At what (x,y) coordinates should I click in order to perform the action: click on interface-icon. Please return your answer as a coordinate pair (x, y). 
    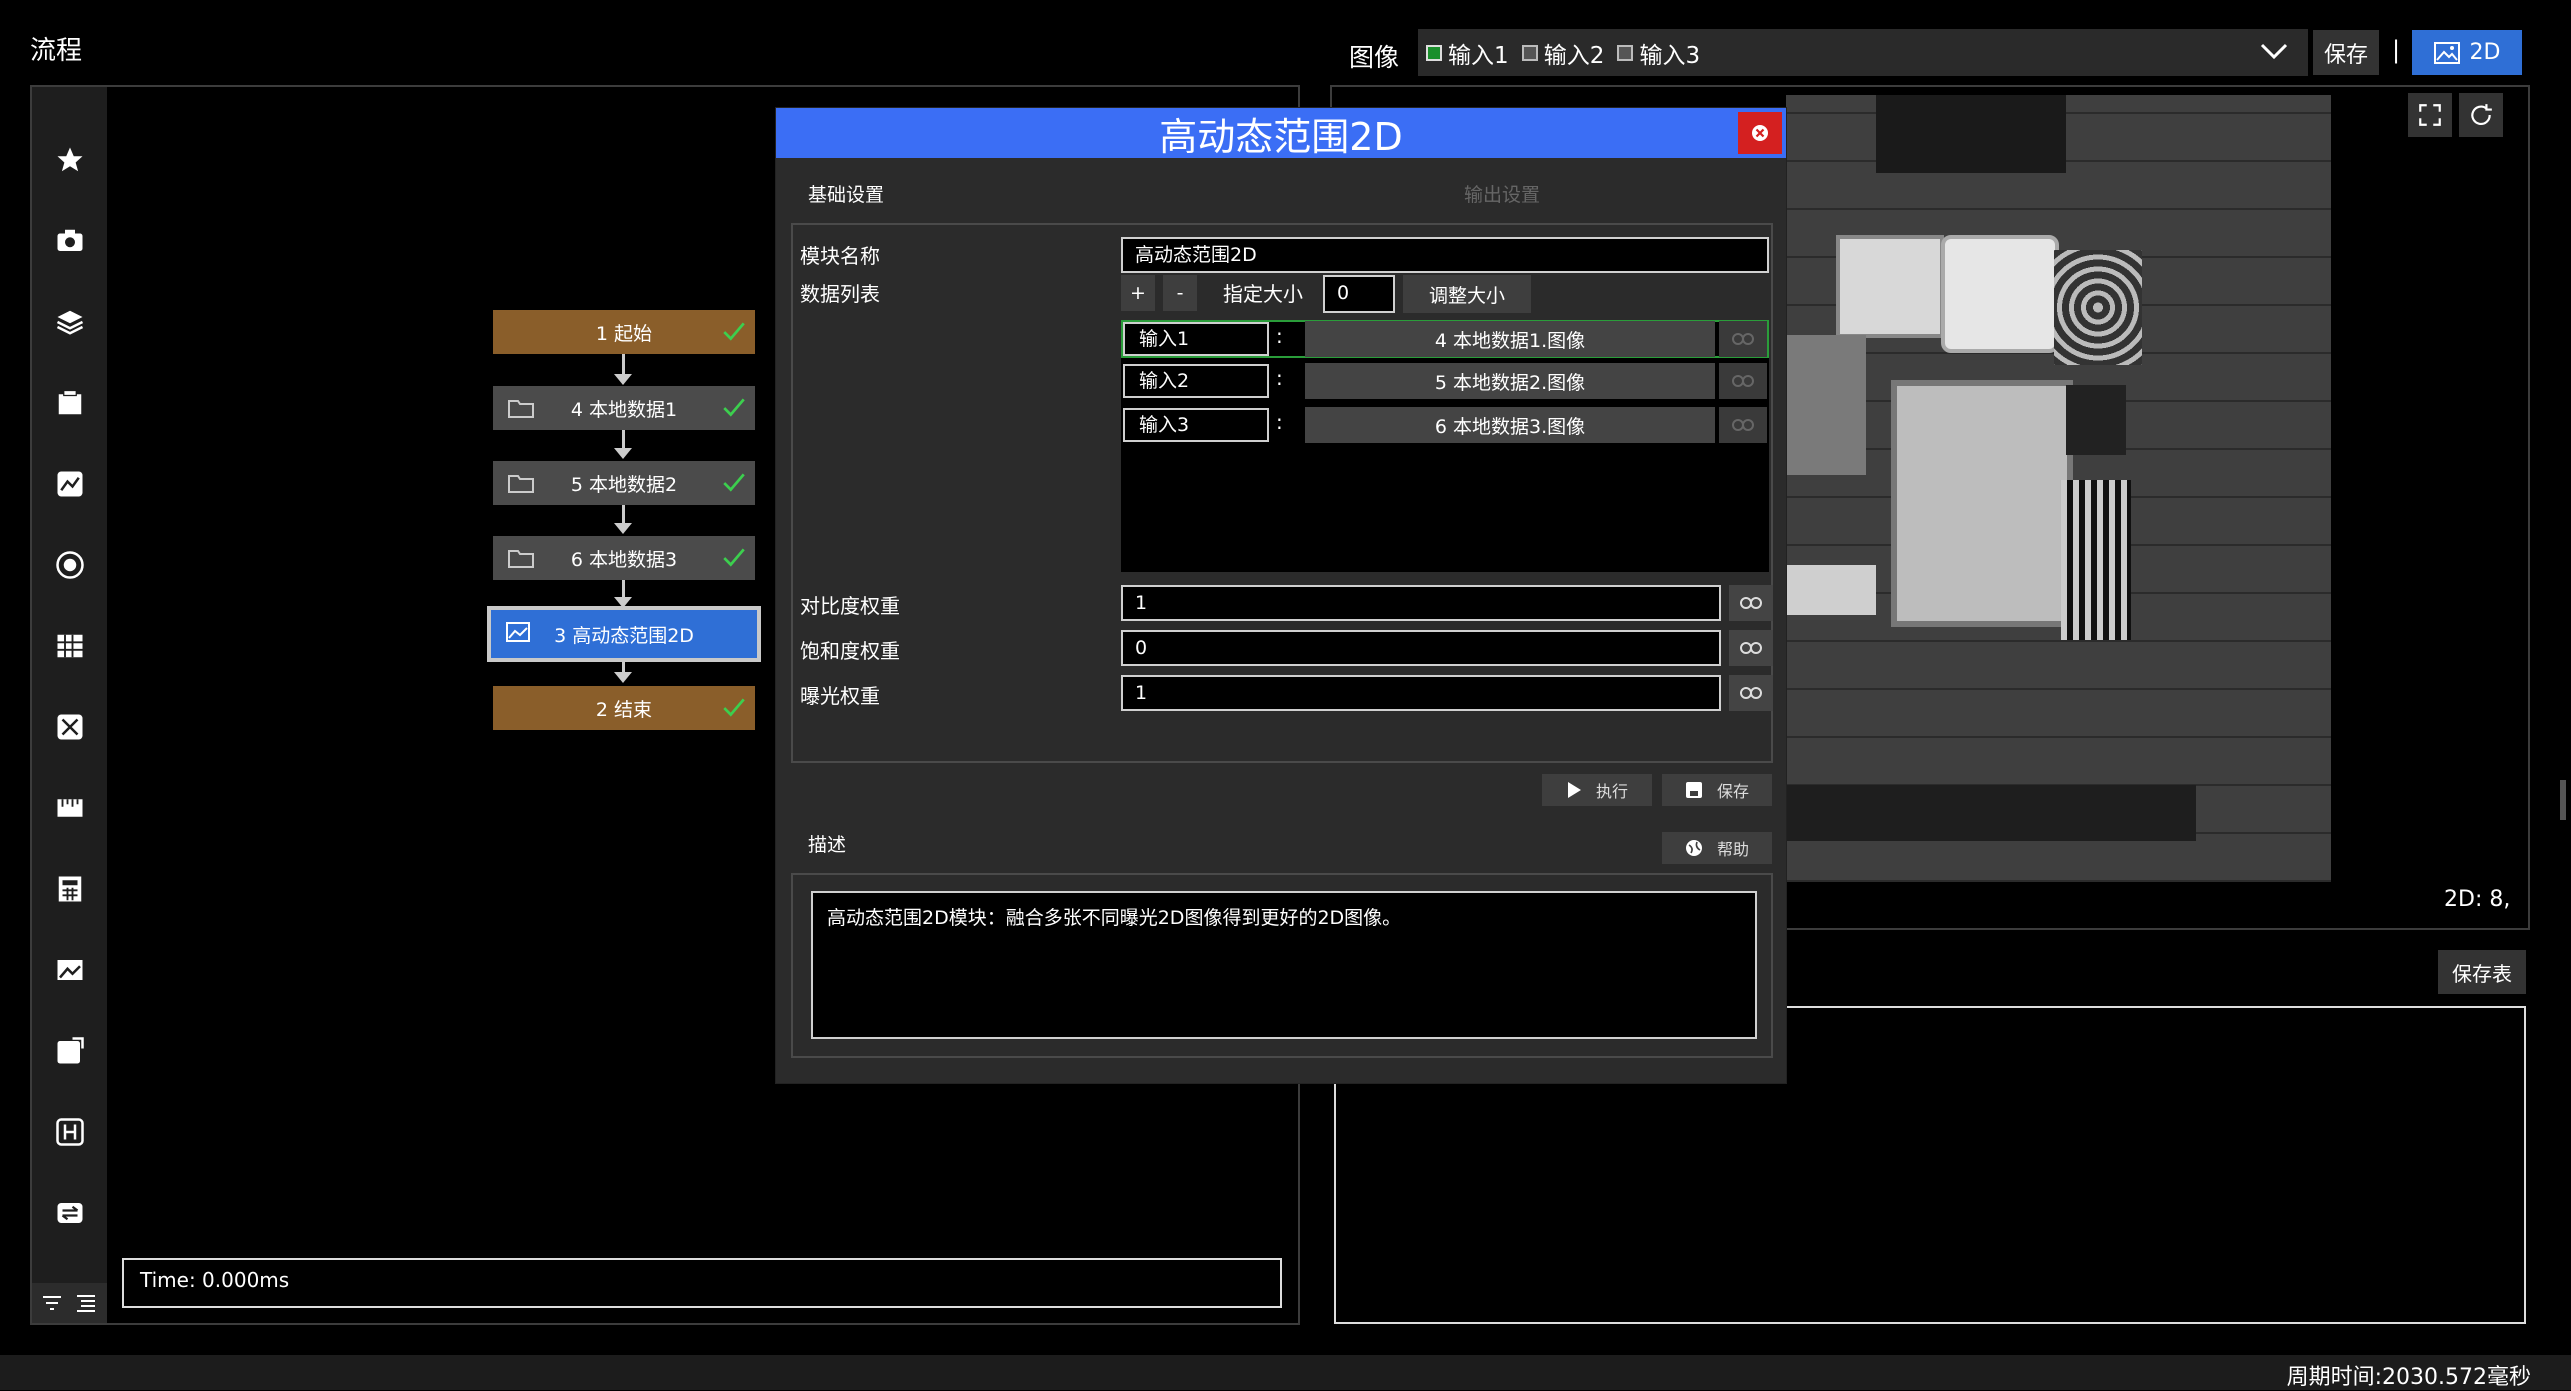
    Looking at the image, I should click on (70, 1132).